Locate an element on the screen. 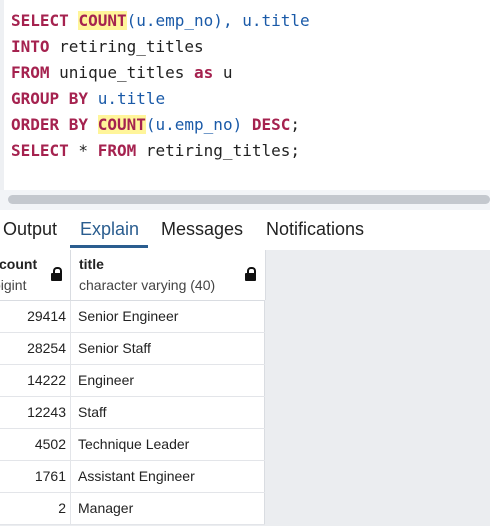 Image resolution: width=490 pixels, height=526 pixels. code-token: u is located at coordinates (223, 72).